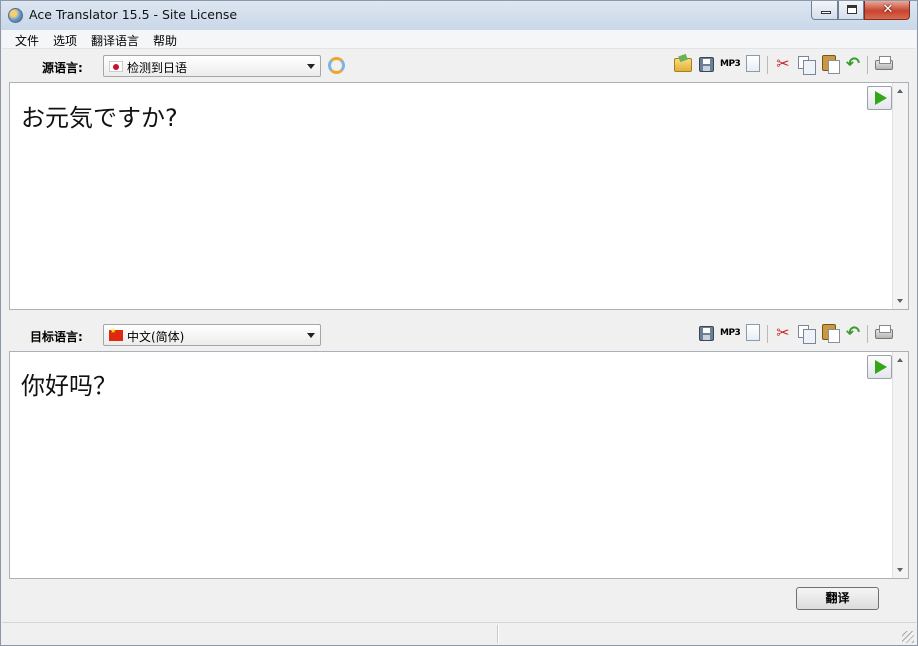 The width and height of the screenshot is (918, 646). What do you see at coordinates (794, 66) in the screenshot?
I see `source-toolbar: MP3 ✂ ↶` at bounding box center [794, 66].